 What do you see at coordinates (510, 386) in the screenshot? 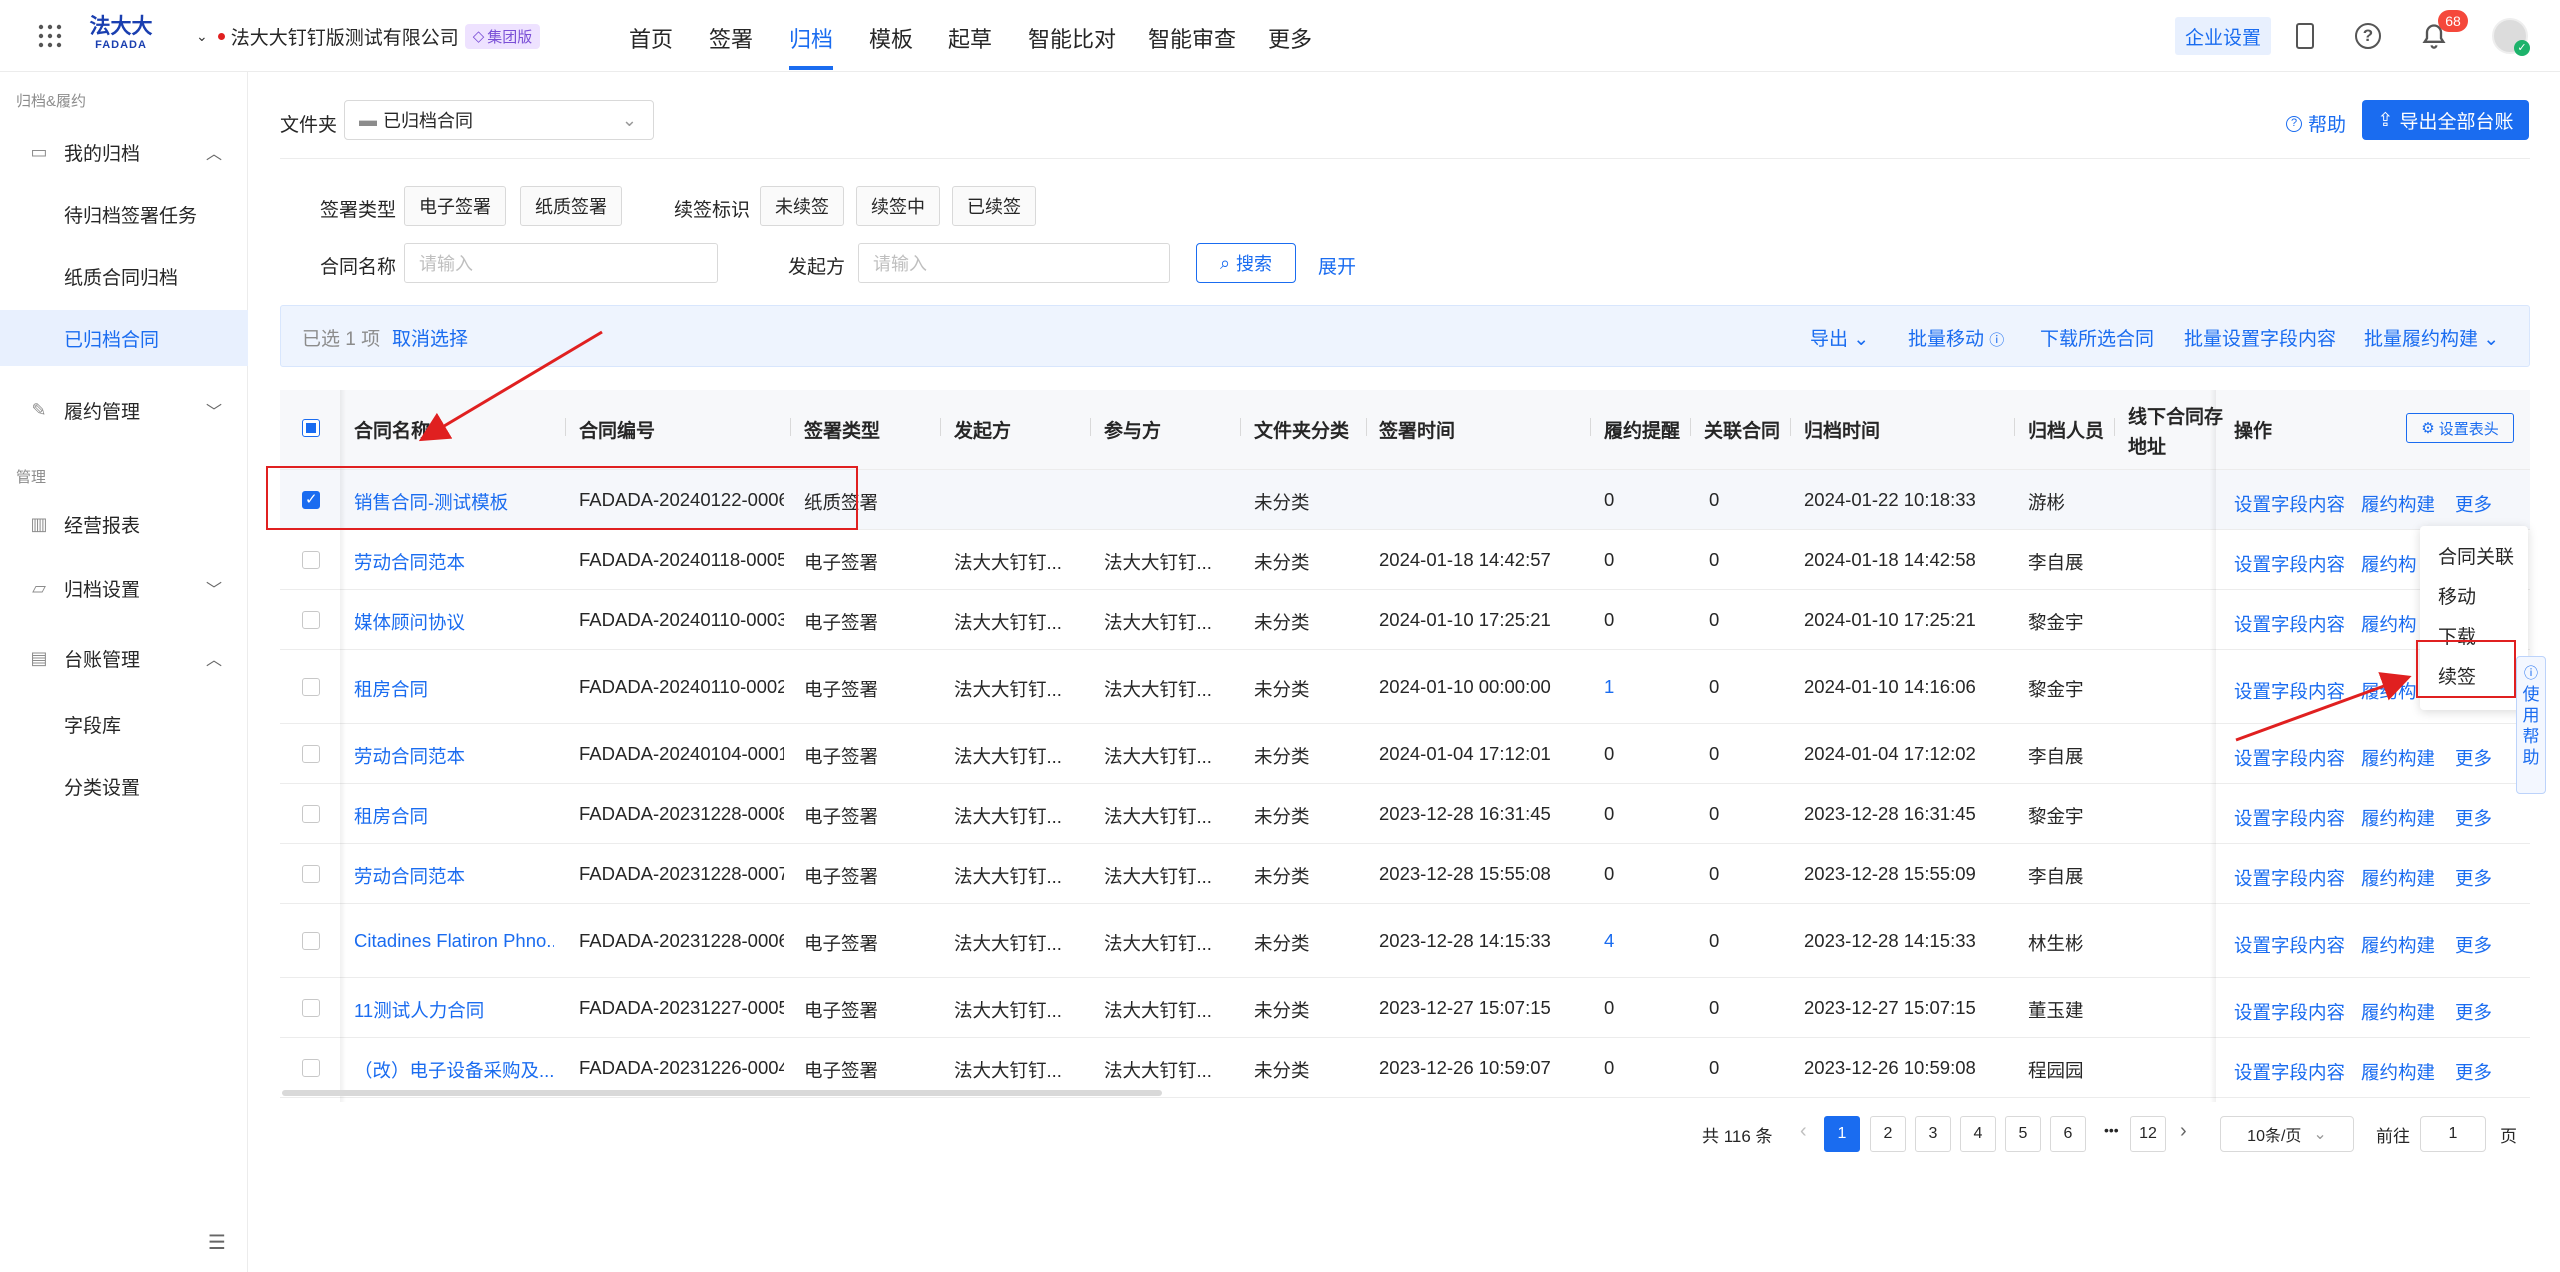
I see `annotation-arrow-row` at bounding box center [510, 386].